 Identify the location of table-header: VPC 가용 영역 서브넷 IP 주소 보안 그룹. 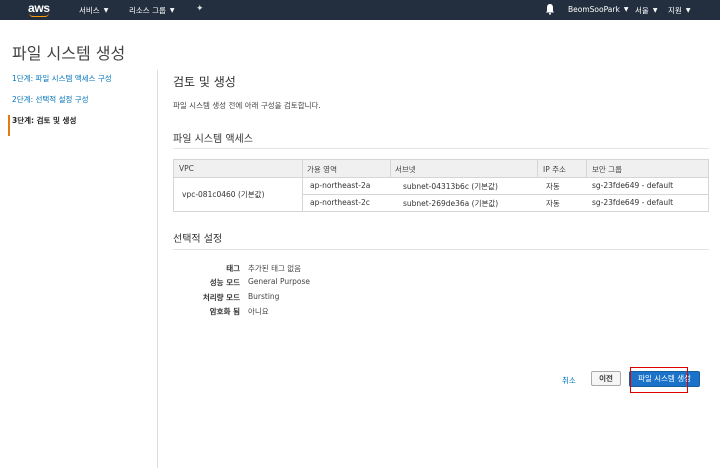
(441, 169).